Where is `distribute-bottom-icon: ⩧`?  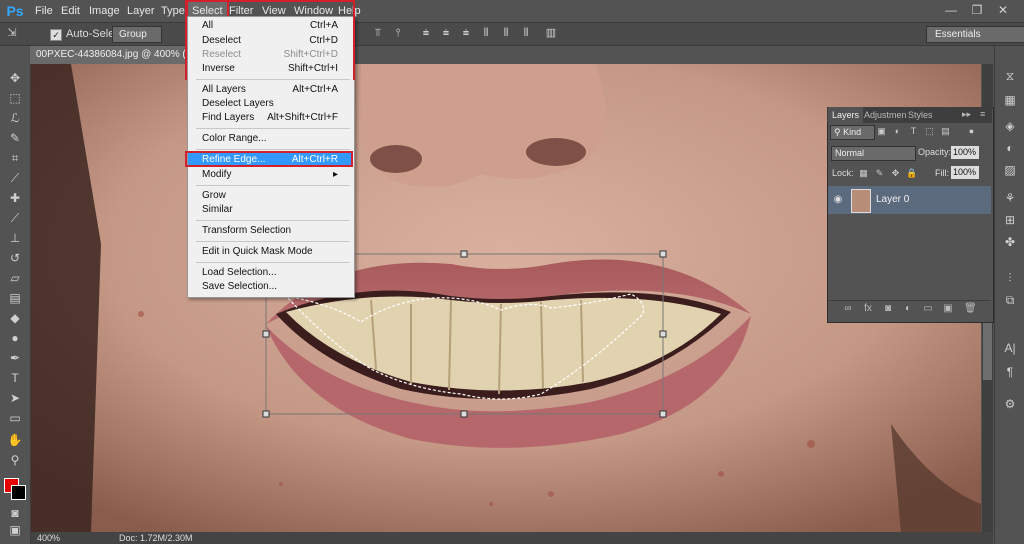 distribute-bottom-icon: ⩧ is located at coordinates (466, 33).